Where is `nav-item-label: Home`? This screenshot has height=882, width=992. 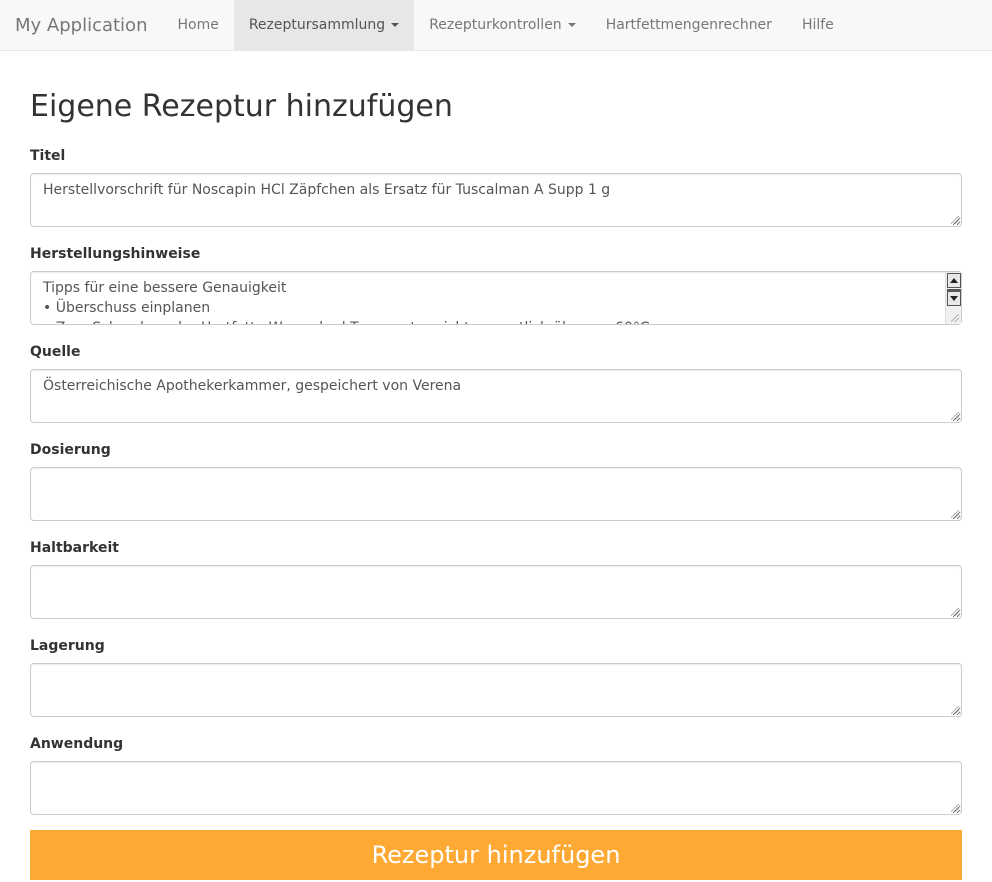
nav-item-label: Home is located at coordinates (198, 25).